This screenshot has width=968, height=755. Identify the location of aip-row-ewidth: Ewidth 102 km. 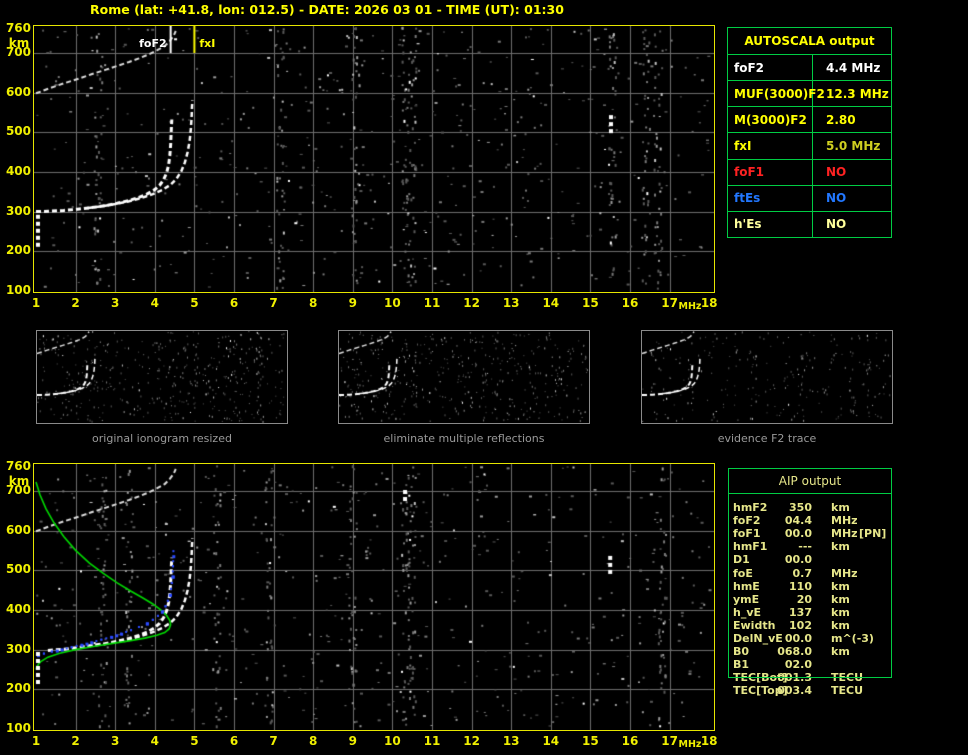
(810, 625).